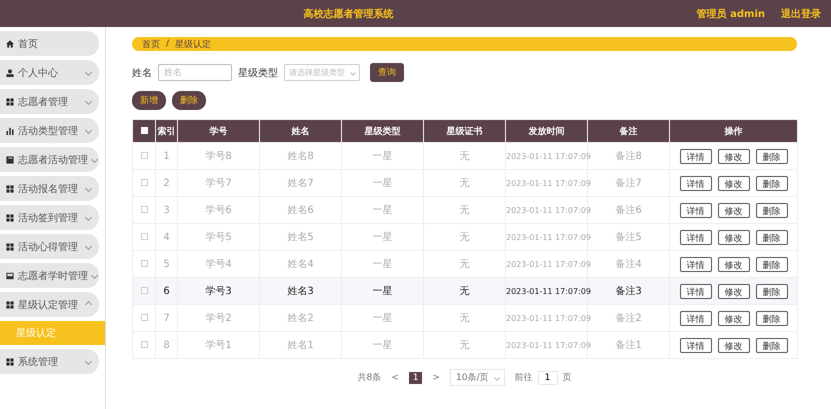  What do you see at coordinates (49, 72) in the screenshot?
I see `menu-item: 个人中心` at bounding box center [49, 72].